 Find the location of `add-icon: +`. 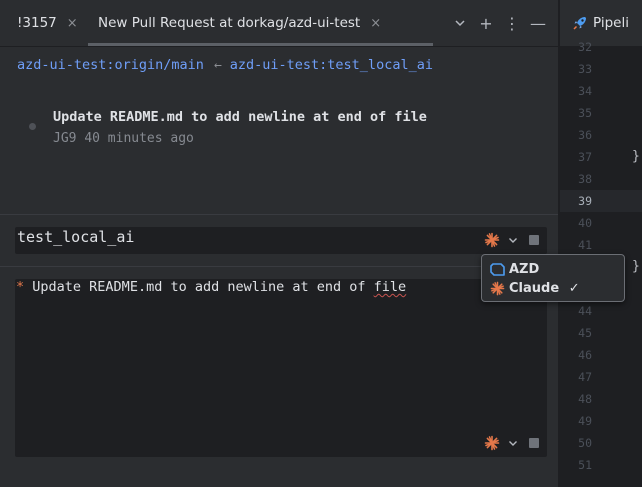

add-icon: + is located at coordinates (486, 23).